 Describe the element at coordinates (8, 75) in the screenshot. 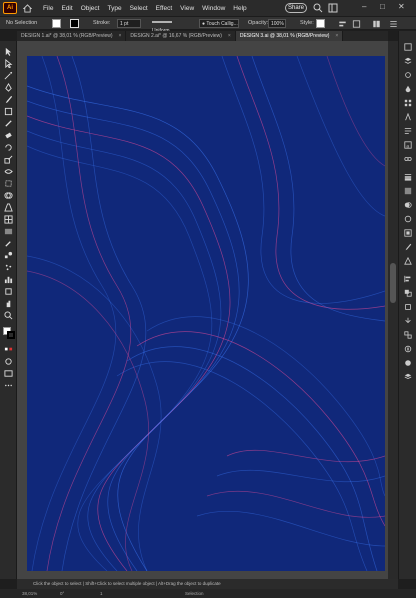

I see `magic-wand-tool-icon` at that location.